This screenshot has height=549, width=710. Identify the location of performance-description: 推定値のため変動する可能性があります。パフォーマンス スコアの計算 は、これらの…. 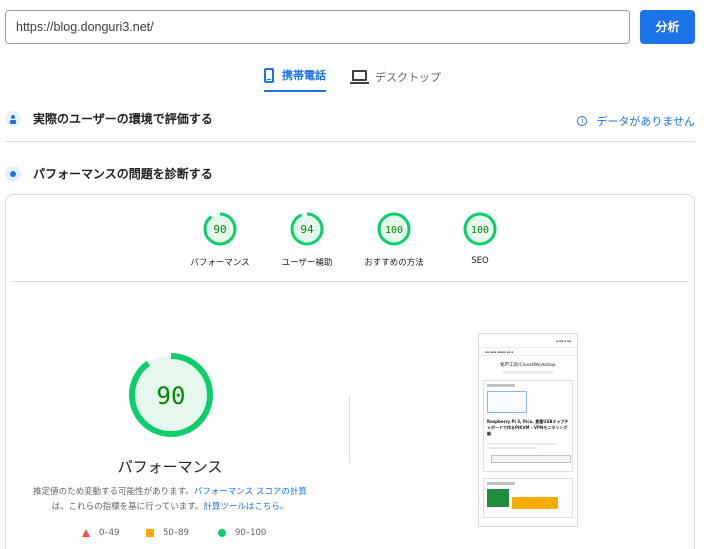
(170, 500).